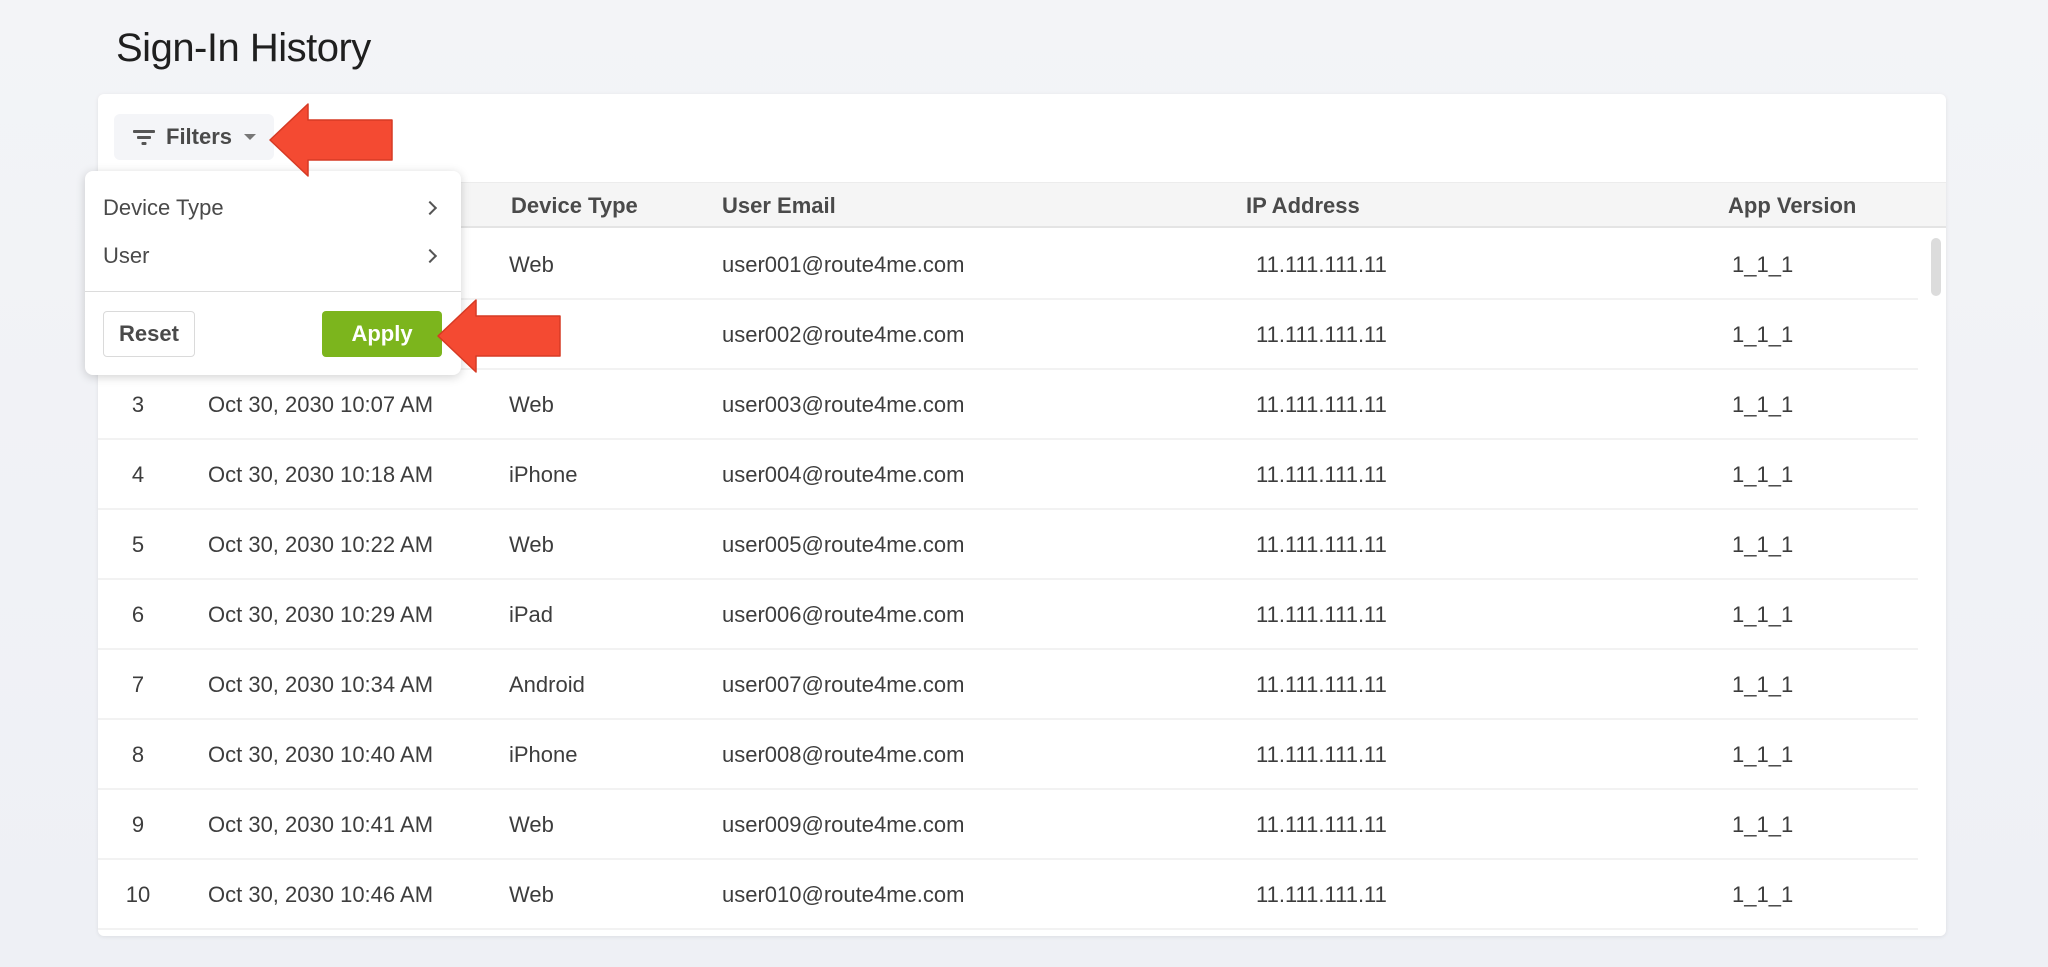 The image size is (2048, 967). Describe the element at coordinates (321, 754) in the screenshot. I see `cell-date: Oct 30, 2030 10:40 AM` at that location.